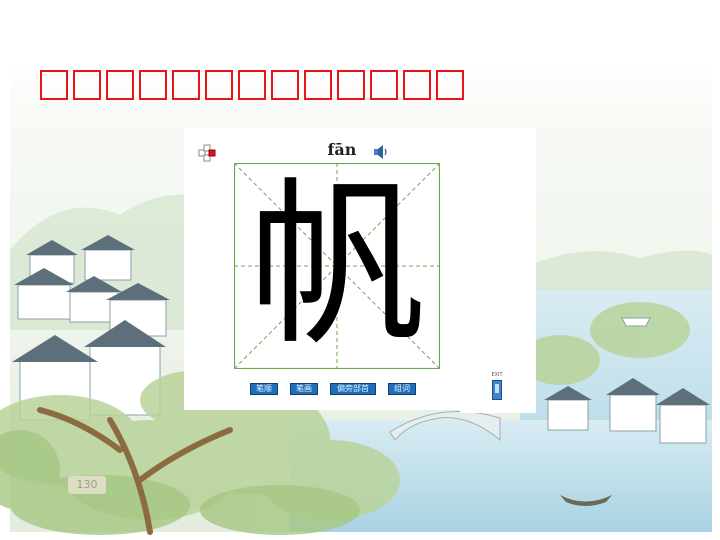 This screenshot has width=720, height=540. What do you see at coordinates (304, 389) in the screenshot?
I see `toolbar-button-1: 笔画` at bounding box center [304, 389].